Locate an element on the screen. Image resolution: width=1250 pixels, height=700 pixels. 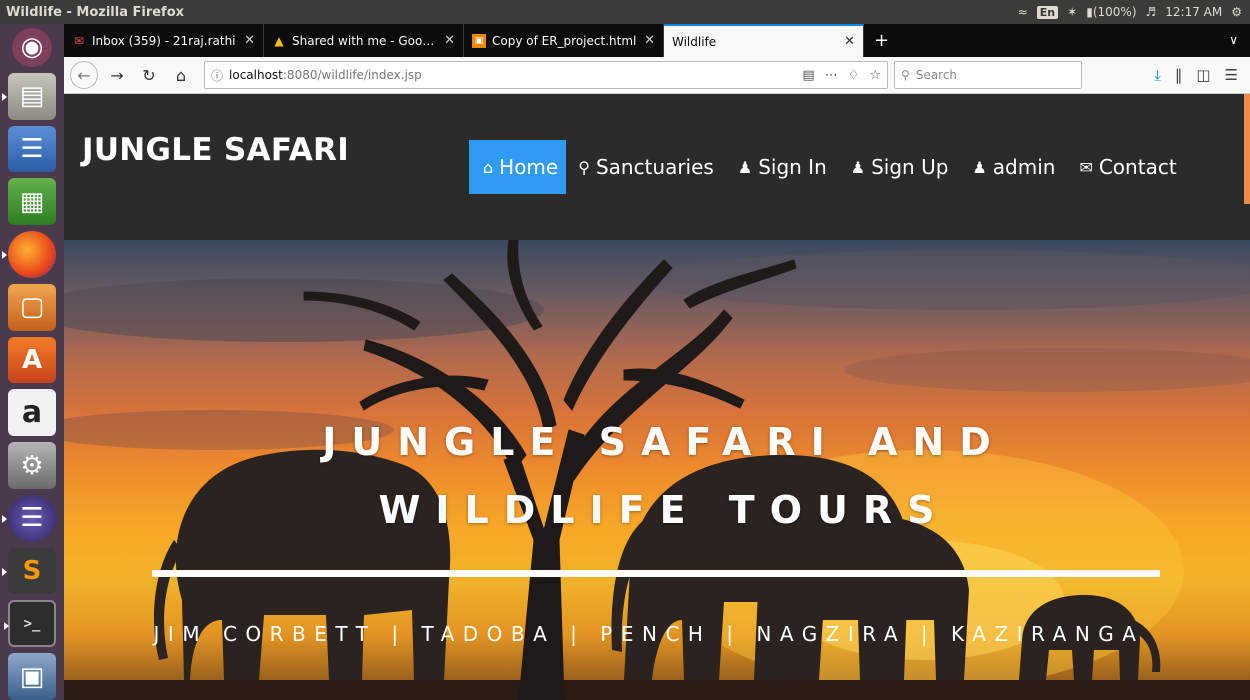
battery-status: ▮(100%) is located at coordinates (1111, 12).